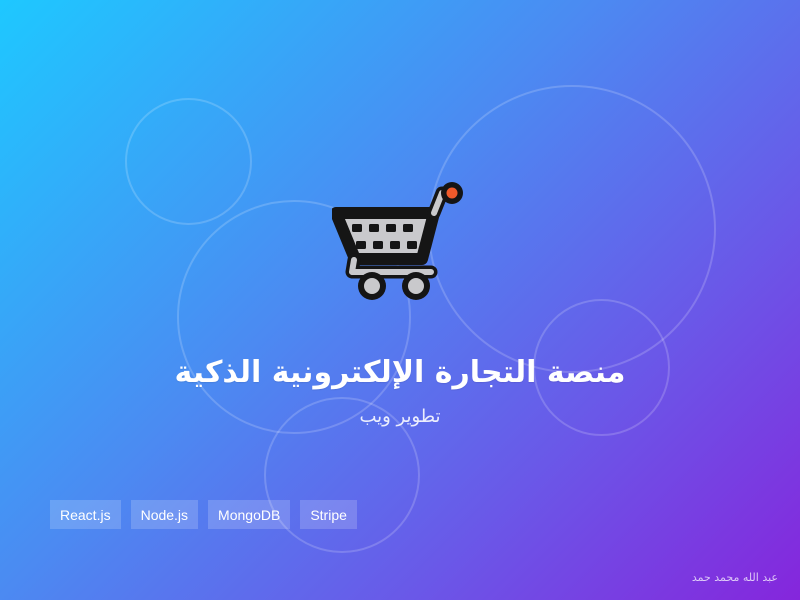  What do you see at coordinates (249, 514) in the screenshot?
I see `tech-tag-mongodb: MongoDB` at bounding box center [249, 514].